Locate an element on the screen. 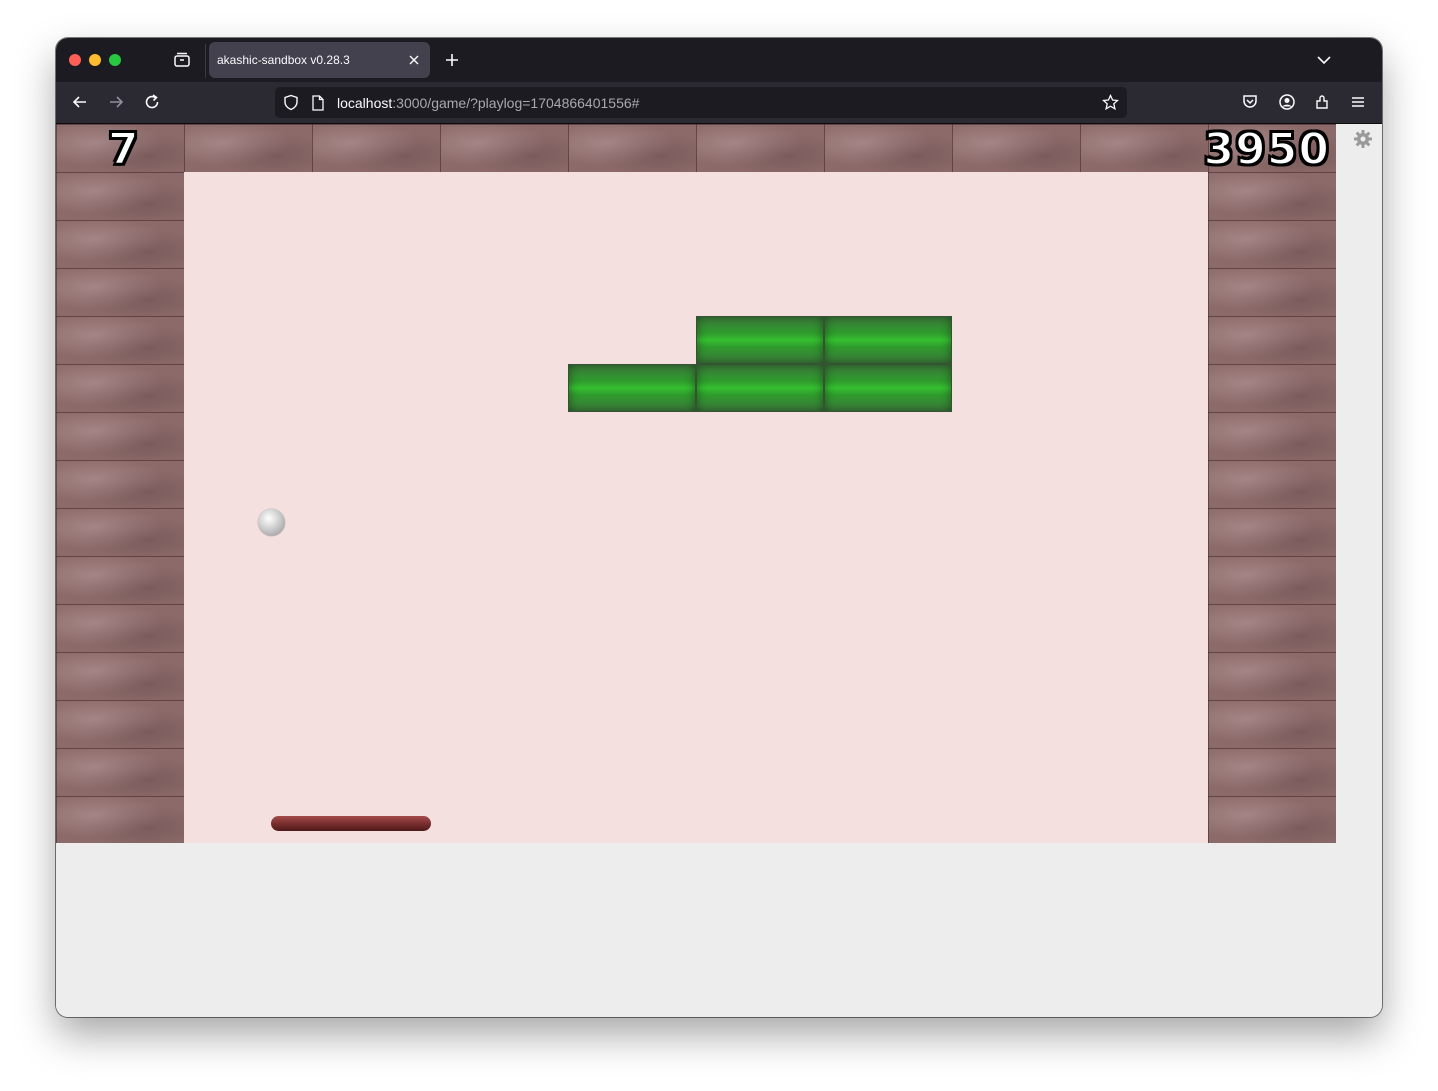 The image size is (1438, 1091). bookmark-star-icon is located at coordinates (1110, 104).